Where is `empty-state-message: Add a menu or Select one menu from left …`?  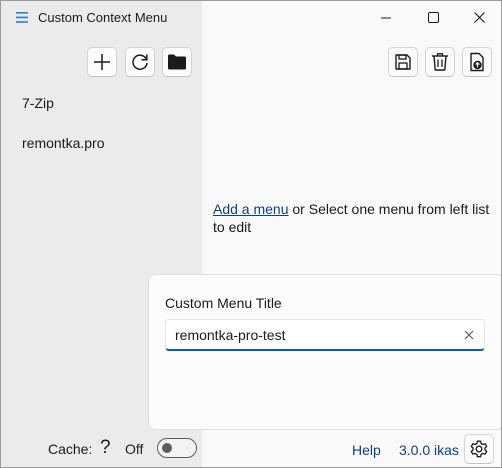
empty-state-message: Add a menu or Select one menu from left … is located at coordinates (355, 218).